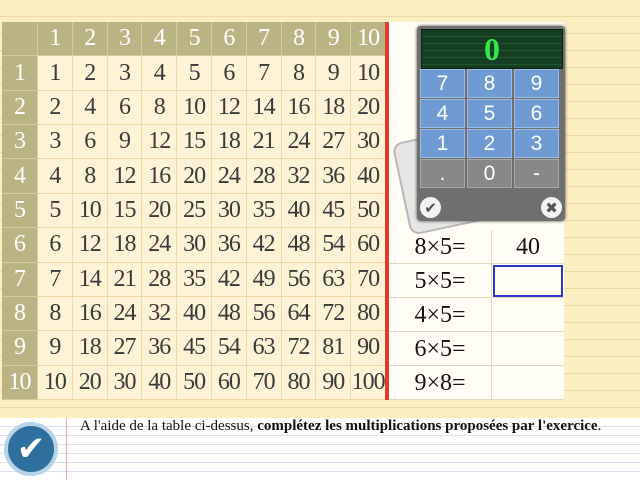 This screenshot has height=480, width=640. I want to click on check-circle-icon: ✔, so click(430, 207).